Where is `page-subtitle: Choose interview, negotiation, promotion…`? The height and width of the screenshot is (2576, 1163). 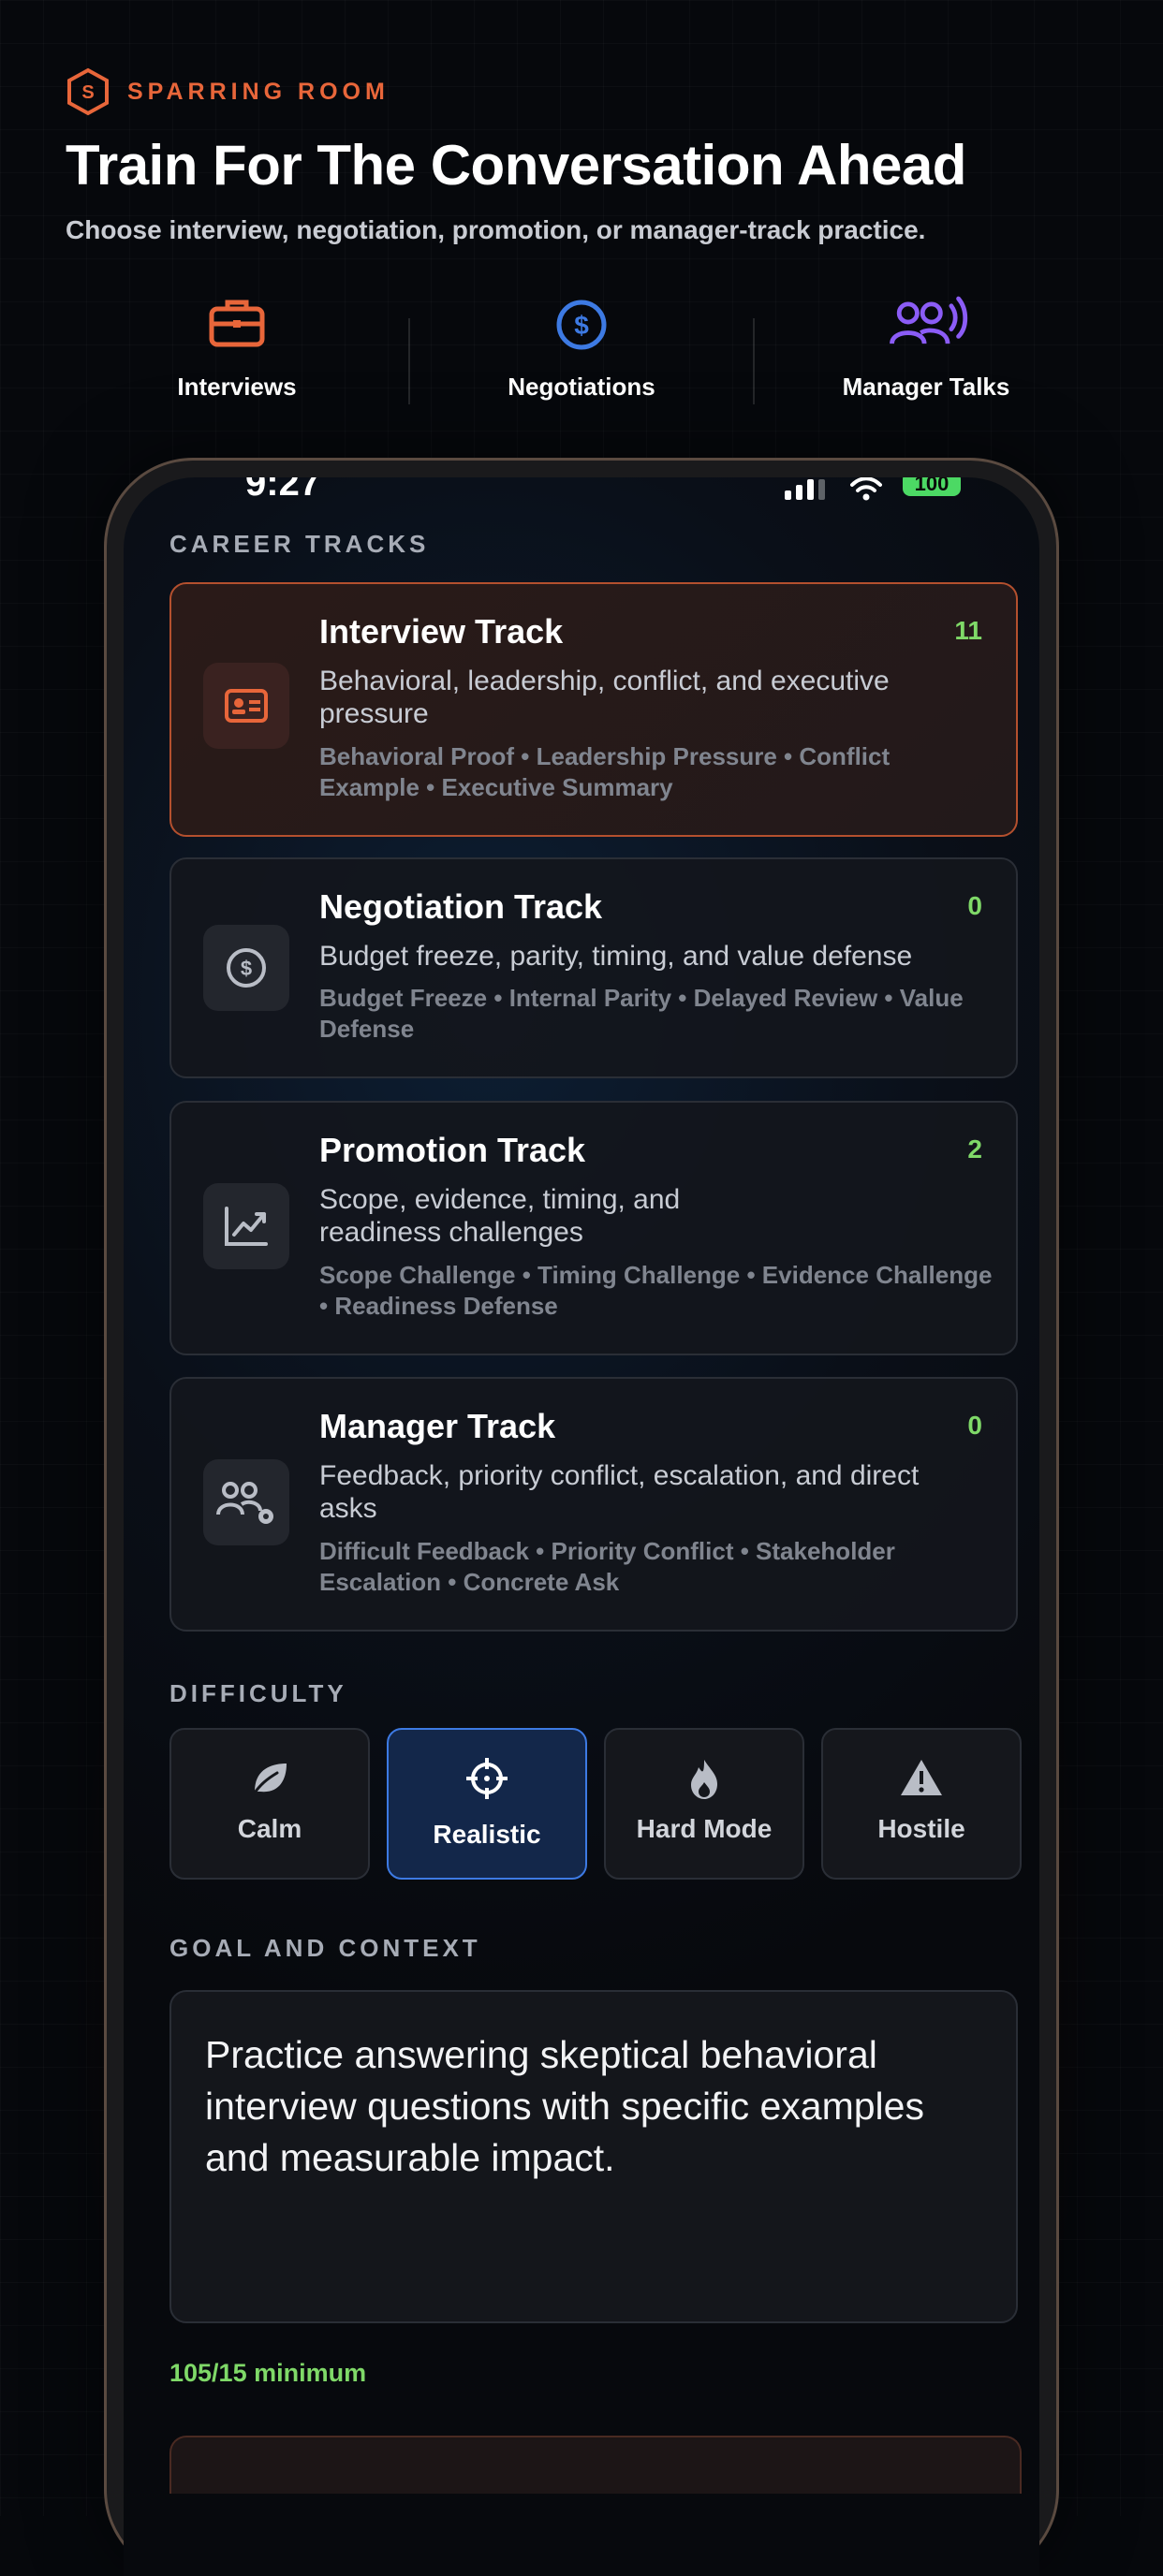 page-subtitle: Choose interview, negotiation, promotion… is located at coordinates (496, 229).